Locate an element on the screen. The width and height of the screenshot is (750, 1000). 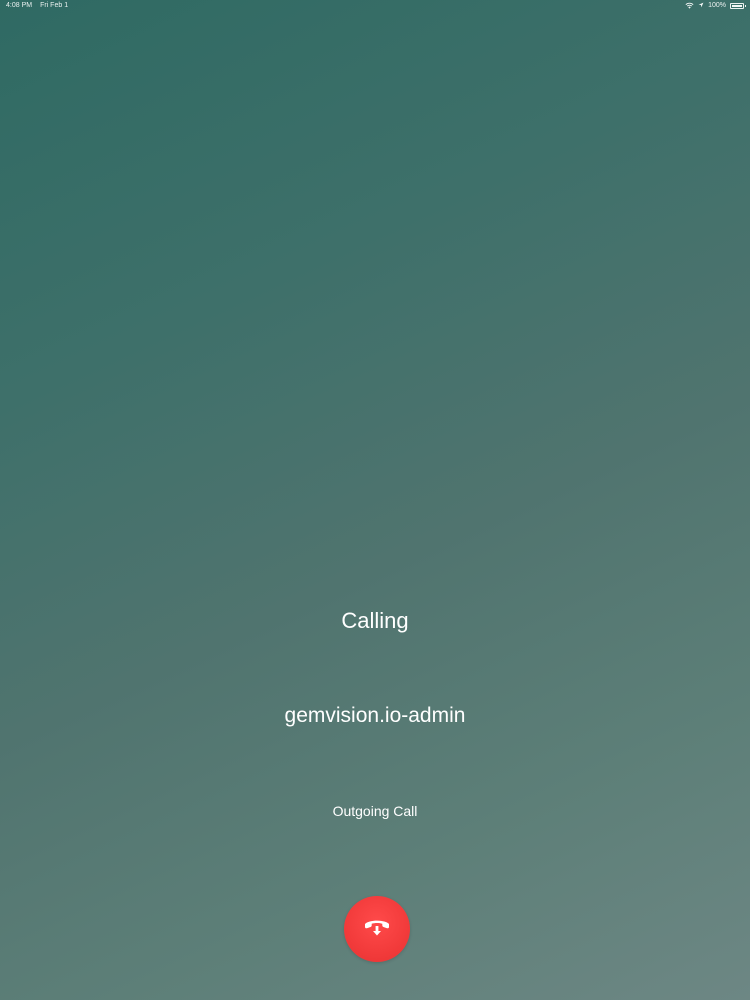
status-time: 4:08 PM is located at coordinates (19, 5).